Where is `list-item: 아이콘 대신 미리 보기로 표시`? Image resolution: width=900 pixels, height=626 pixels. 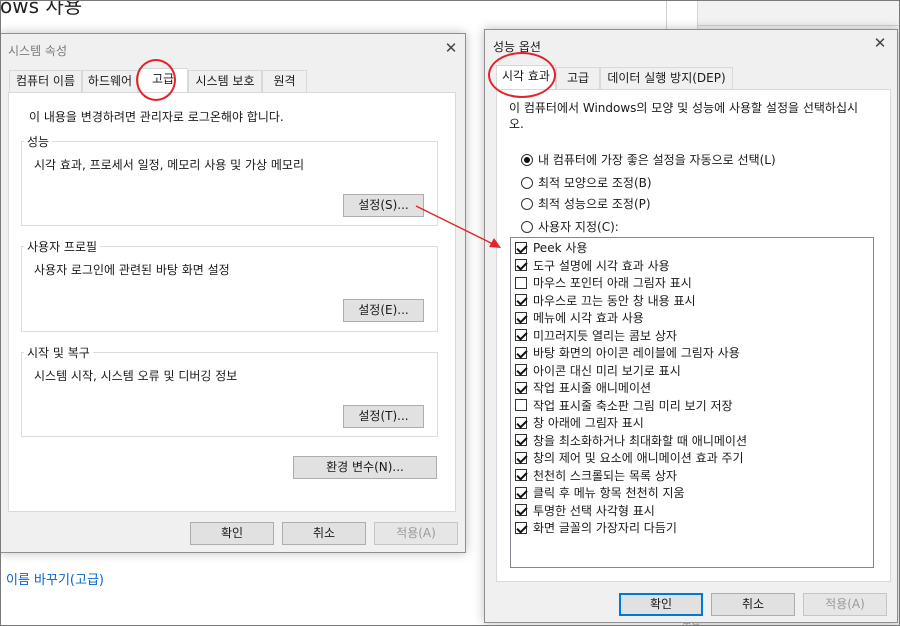 list-item: 아이콘 대신 미리 보기로 표시 is located at coordinates (598, 370).